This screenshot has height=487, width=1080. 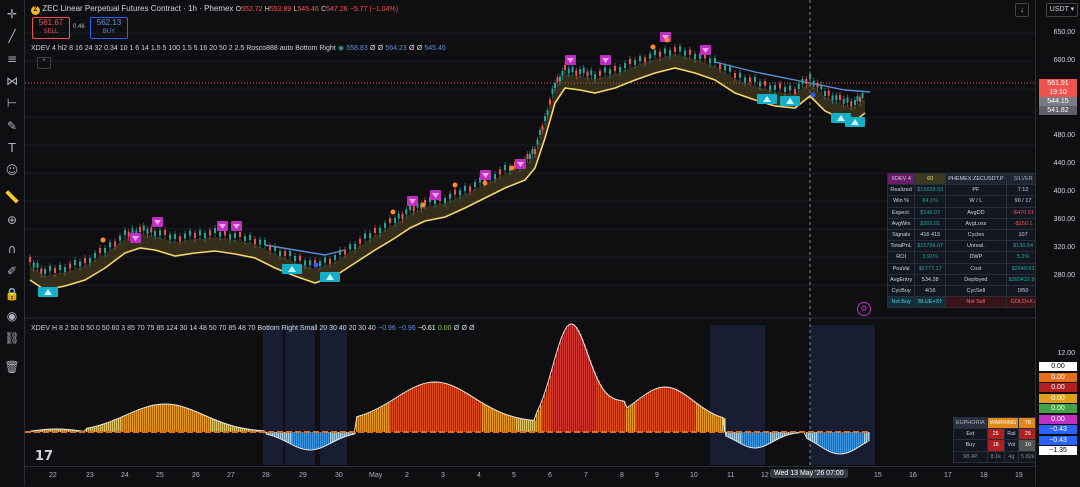 I want to click on visibility-icon: ◉, so click(x=12, y=316).